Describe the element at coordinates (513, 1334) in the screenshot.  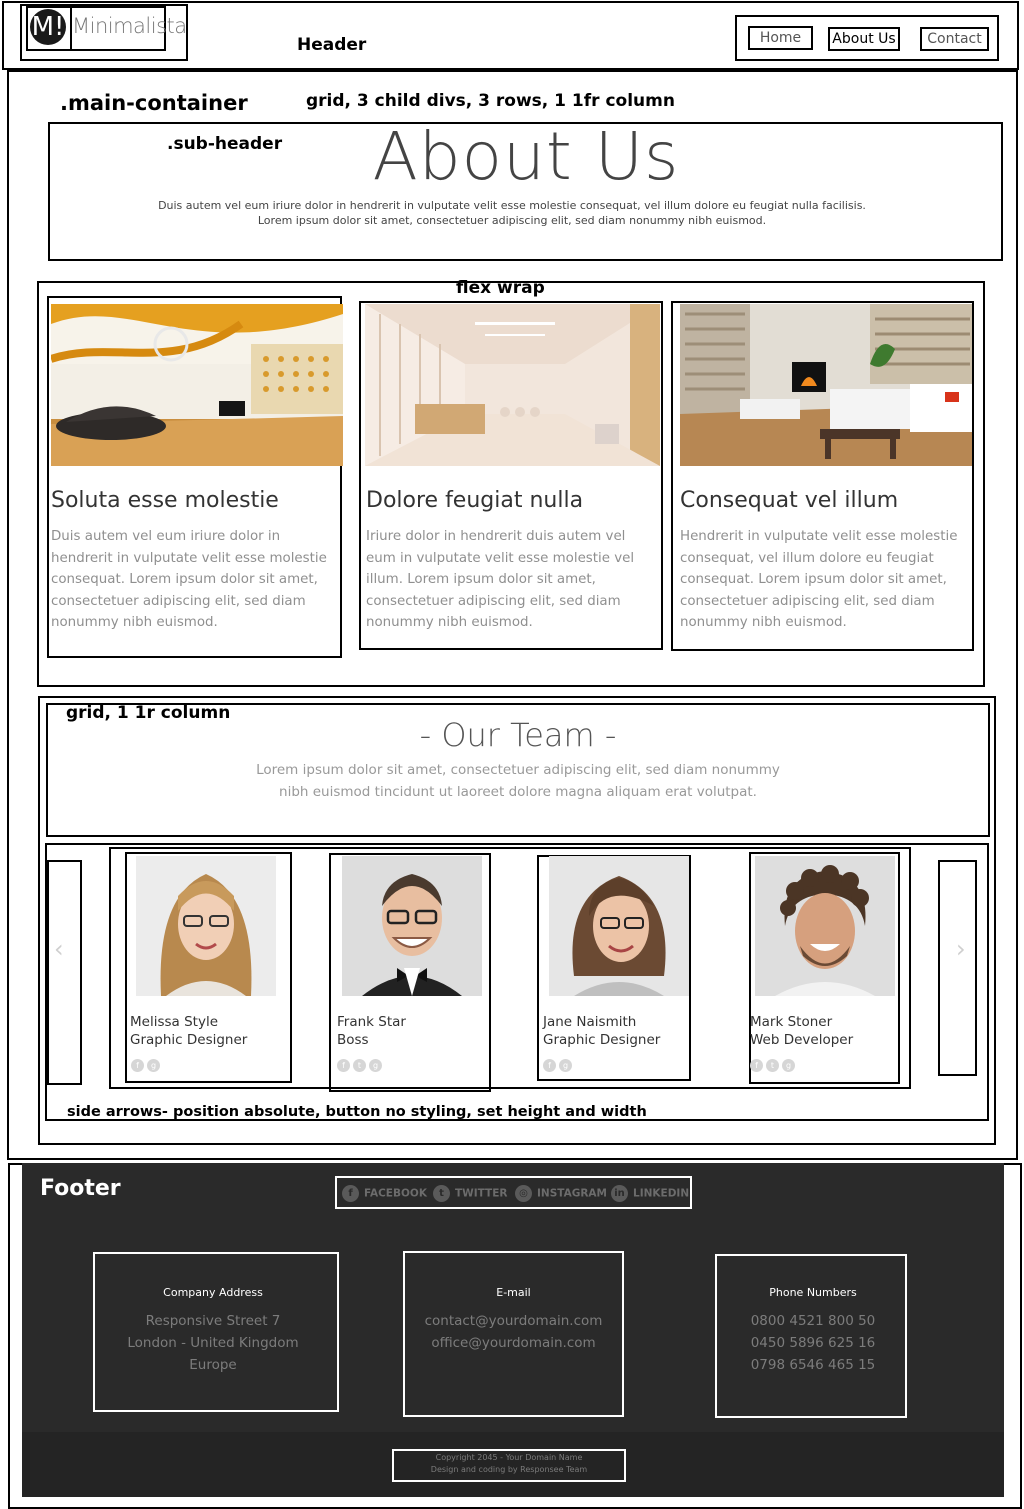
I see `footer-col-email` at that location.